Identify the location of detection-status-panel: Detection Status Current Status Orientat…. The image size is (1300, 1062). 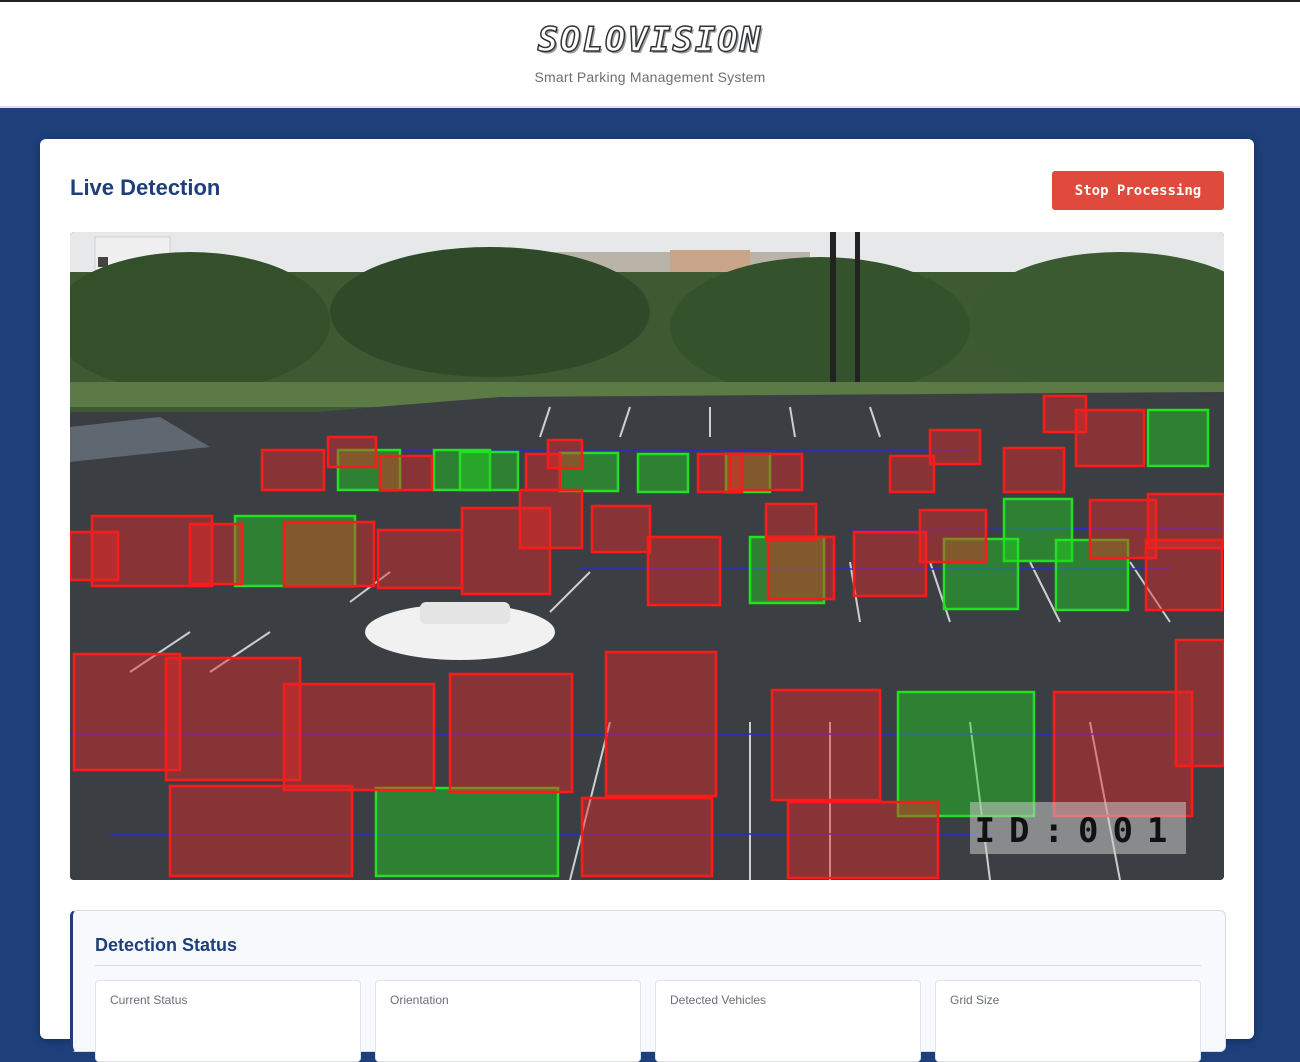
(648, 986).